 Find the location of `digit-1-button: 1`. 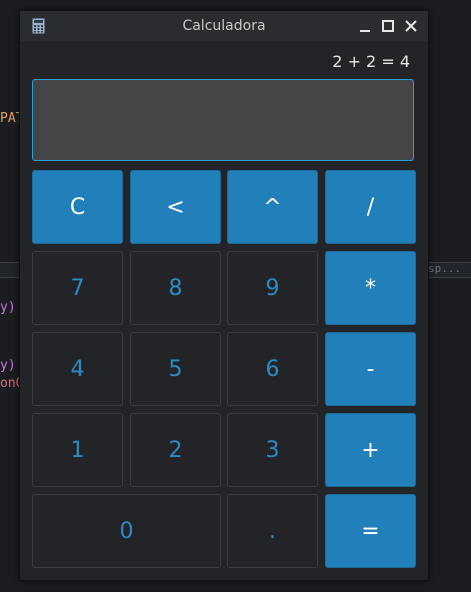

digit-1-button: 1 is located at coordinates (77, 450).